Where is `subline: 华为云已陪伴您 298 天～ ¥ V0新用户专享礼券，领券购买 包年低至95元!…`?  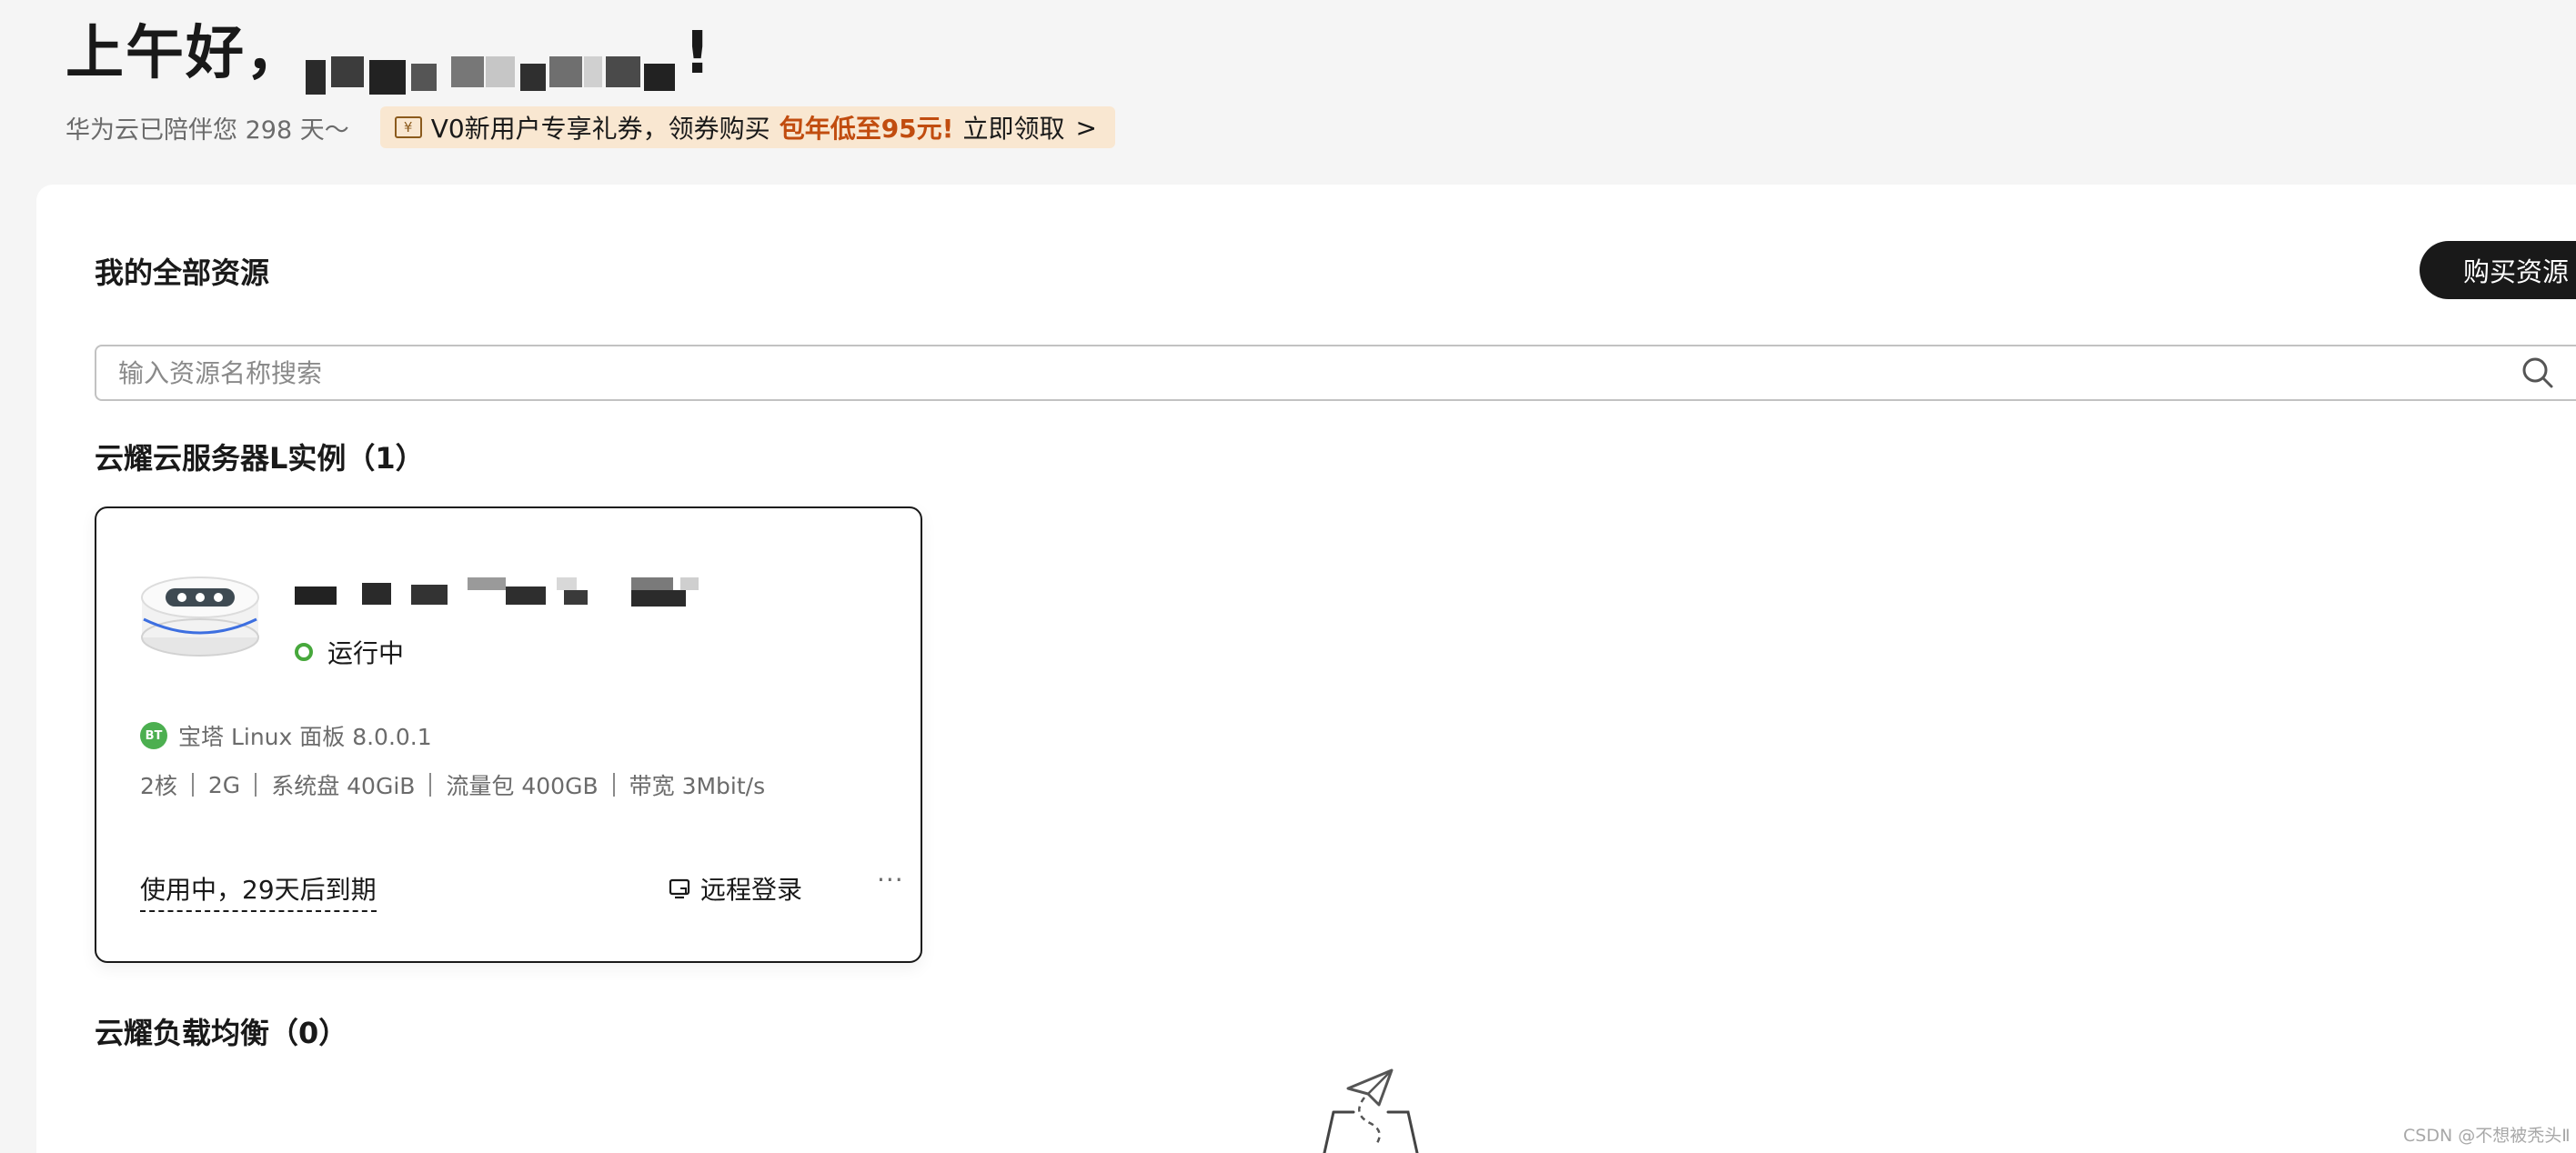 subline: 华为云已陪伴您 298 天～ ¥ V0新用户专享礼券，领券购买 包年低至95元!… is located at coordinates (590, 127).